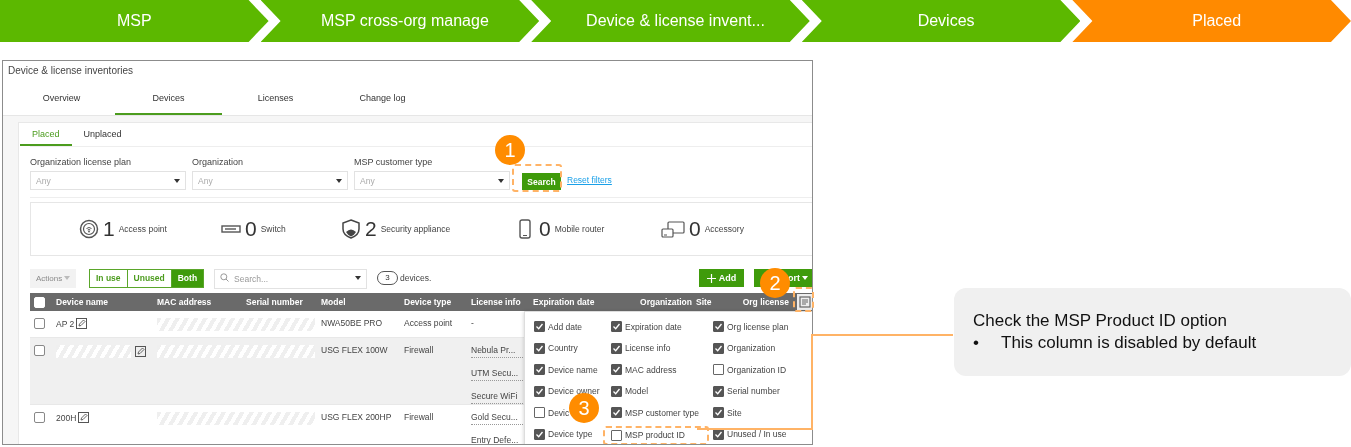 The height and width of the screenshot is (447, 1351). I want to click on highlighted-option: MSP product ID, so click(656, 434).